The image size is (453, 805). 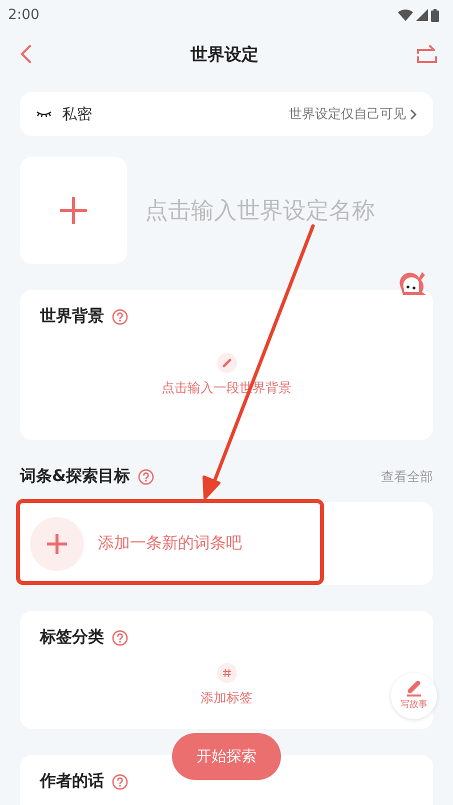 I want to click on signal-icon, so click(x=422, y=15).